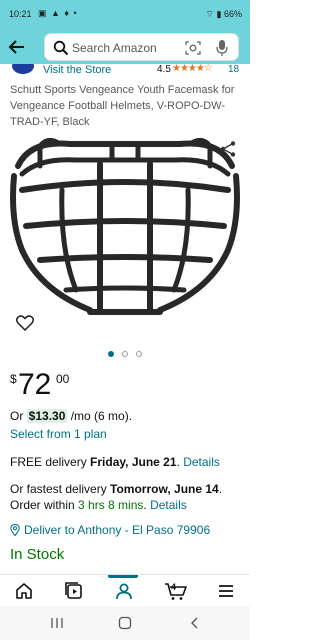 Image resolution: width=320 pixels, height=640 pixels. I want to click on camera-scan-icon, so click(193, 48).